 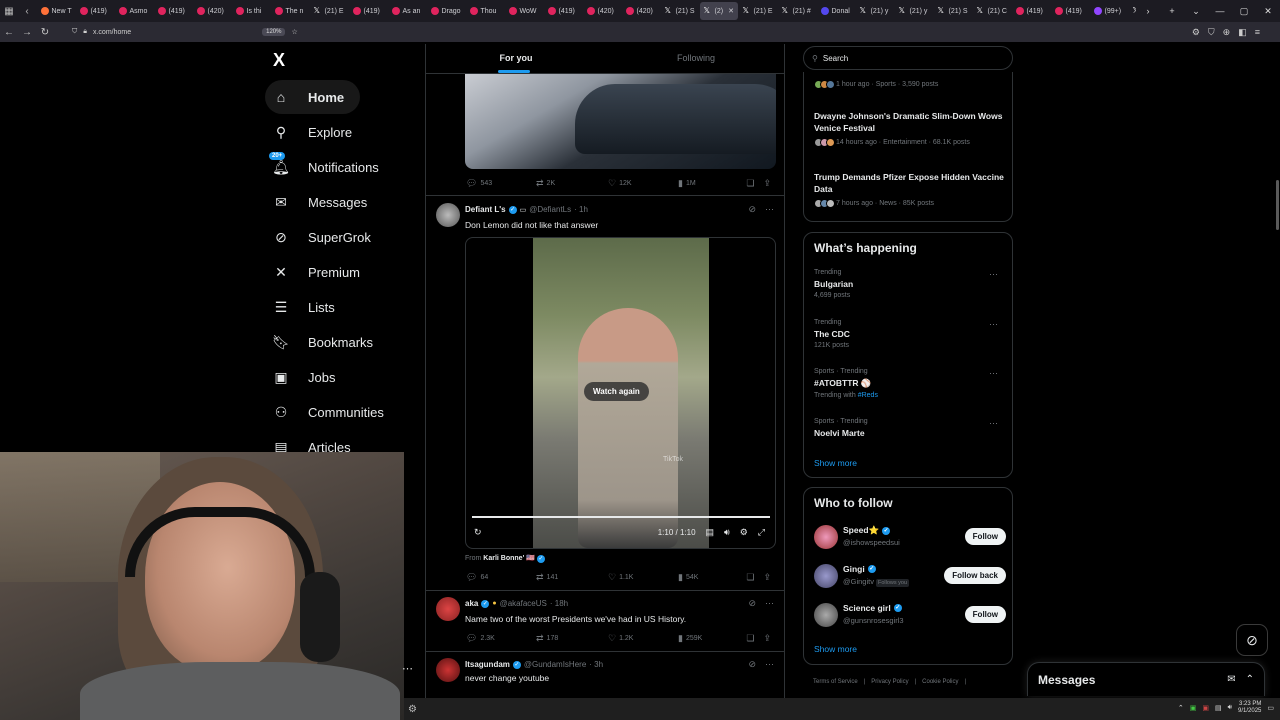 I want to click on trend-item: Trending The CDC 121K posts ⋯, so click(x=909, y=334).